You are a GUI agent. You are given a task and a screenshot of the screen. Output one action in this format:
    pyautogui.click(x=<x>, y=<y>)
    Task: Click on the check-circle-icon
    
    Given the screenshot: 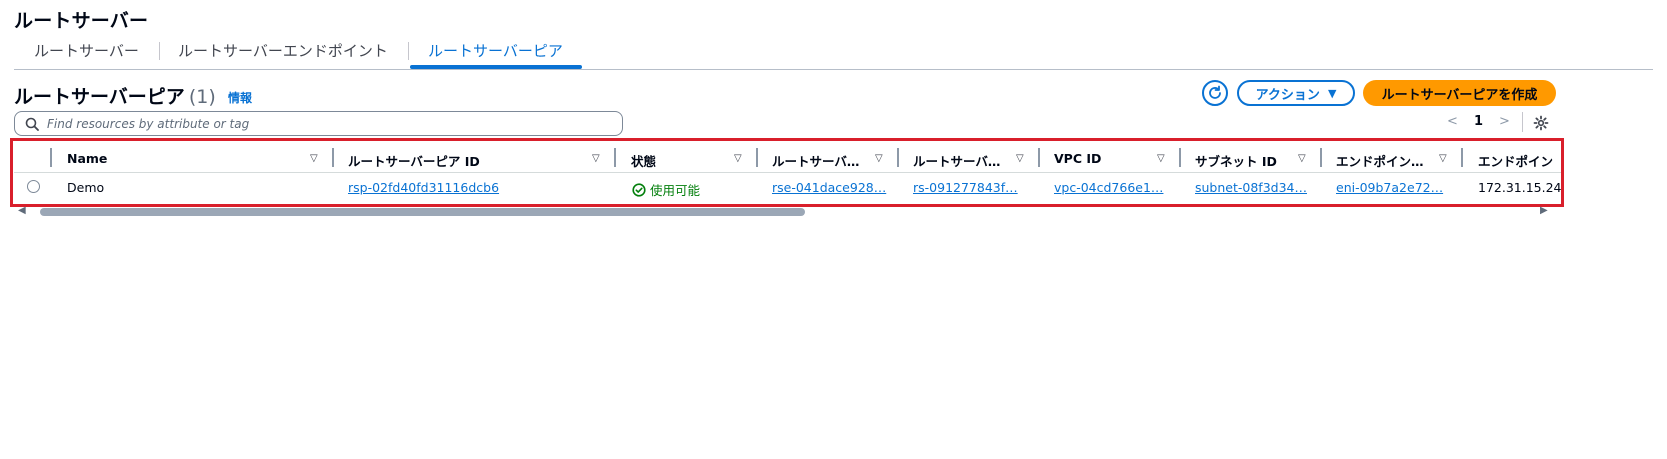 What is the action you would take?
    pyautogui.click(x=639, y=189)
    